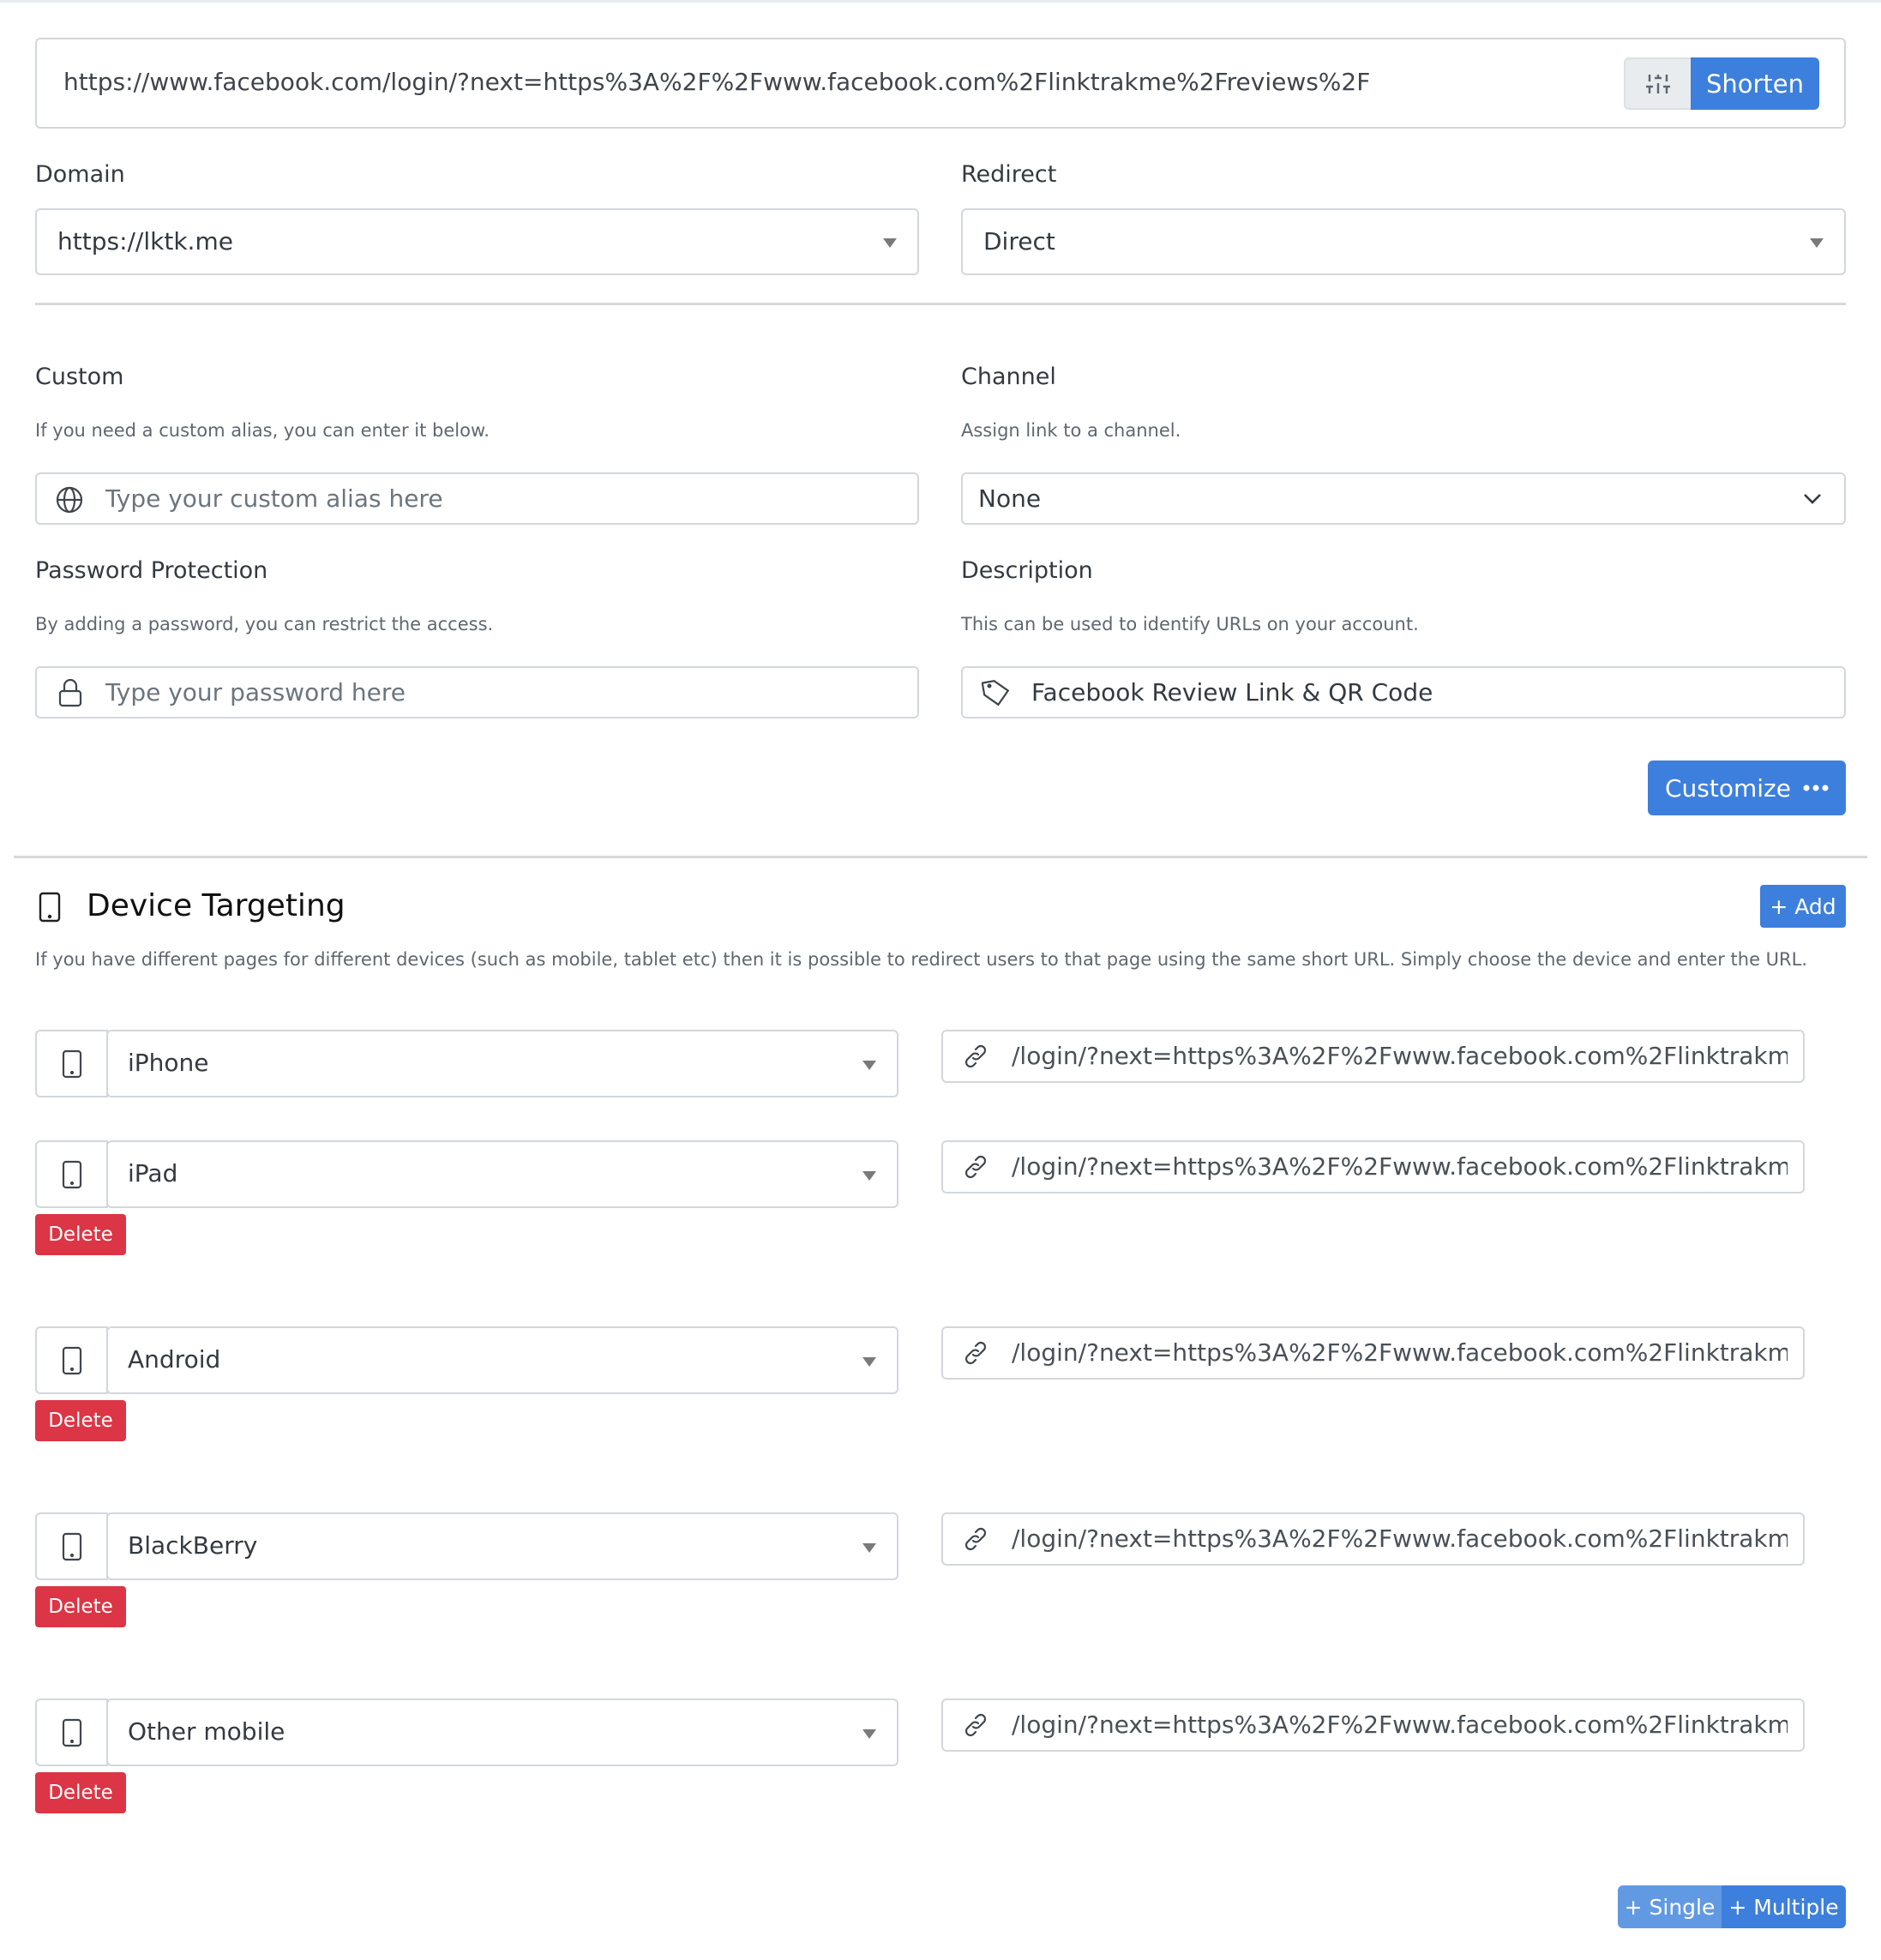 Image resolution: width=1881 pixels, height=1960 pixels. What do you see at coordinates (1009, 175) in the screenshot?
I see `redirect-label: Redirect` at bounding box center [1009, 175].